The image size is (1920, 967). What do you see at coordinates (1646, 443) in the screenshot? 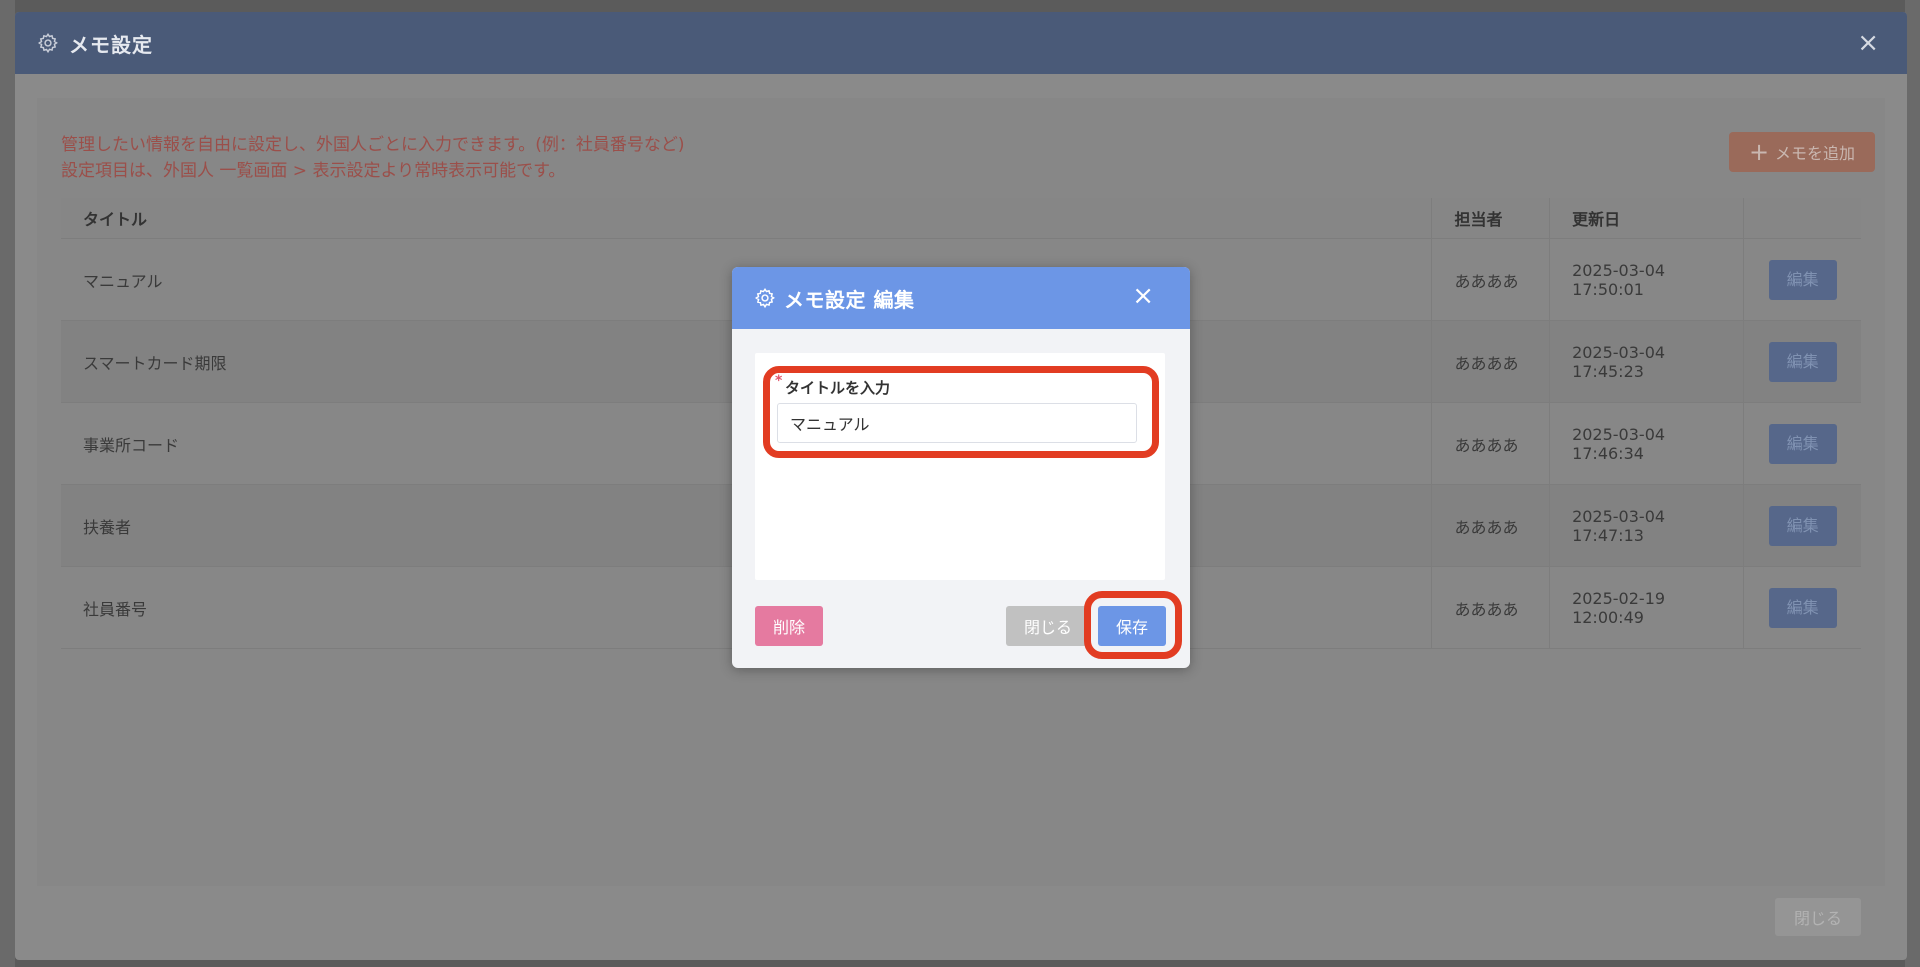
I see `row-date: 2025-03-04 17:46:34` at bounding box center [1646, 443].